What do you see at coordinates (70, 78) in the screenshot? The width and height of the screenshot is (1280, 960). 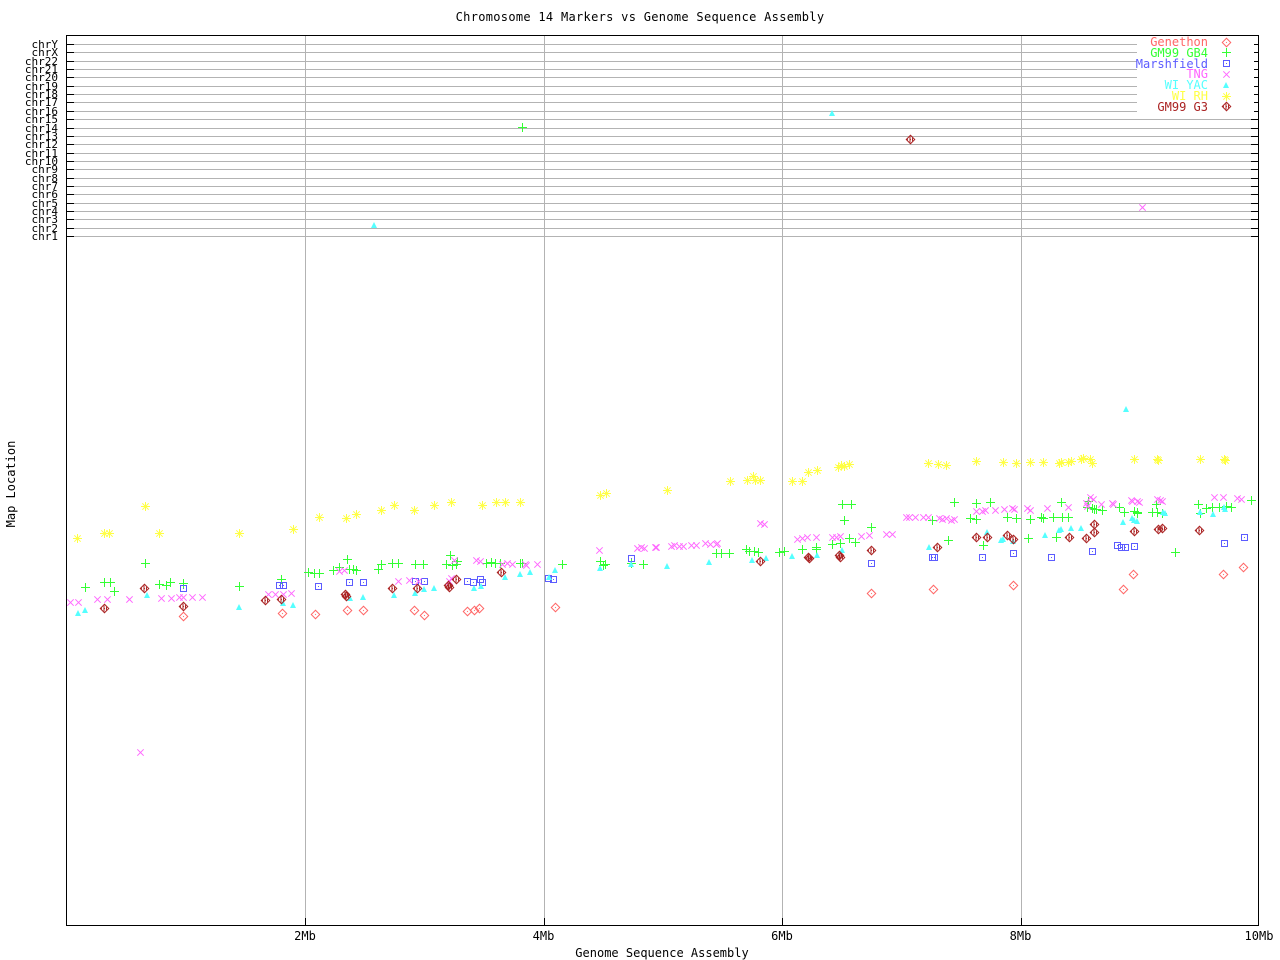 I see `left-tick-chr20` at bounding box center [70, 78].